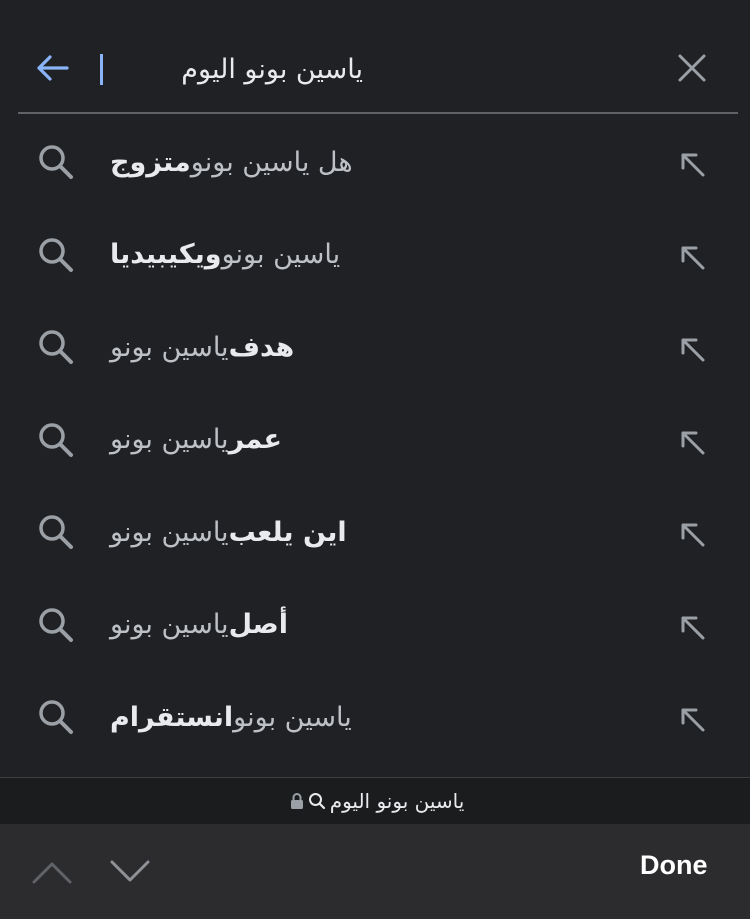 The width and height of the screenshot is (750, 919). Describe the element at coordinates (397, 801) in the screenshot. I see `url-text: ياسين بونو اليوم` at that location.